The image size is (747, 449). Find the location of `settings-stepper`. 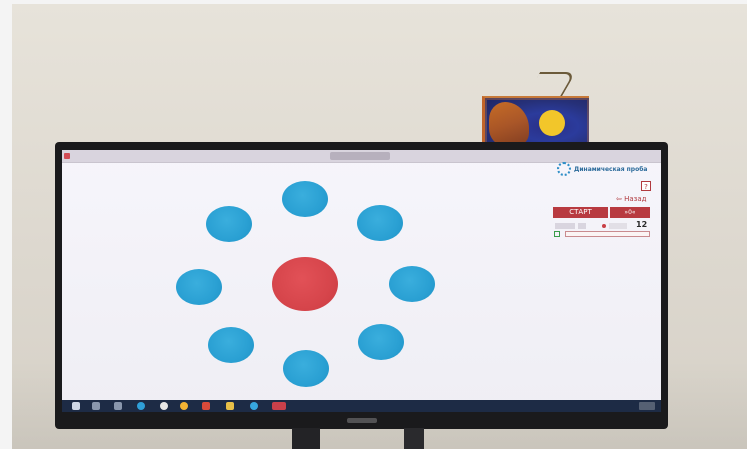

settings-stepper is located at coordinates (582, 226).